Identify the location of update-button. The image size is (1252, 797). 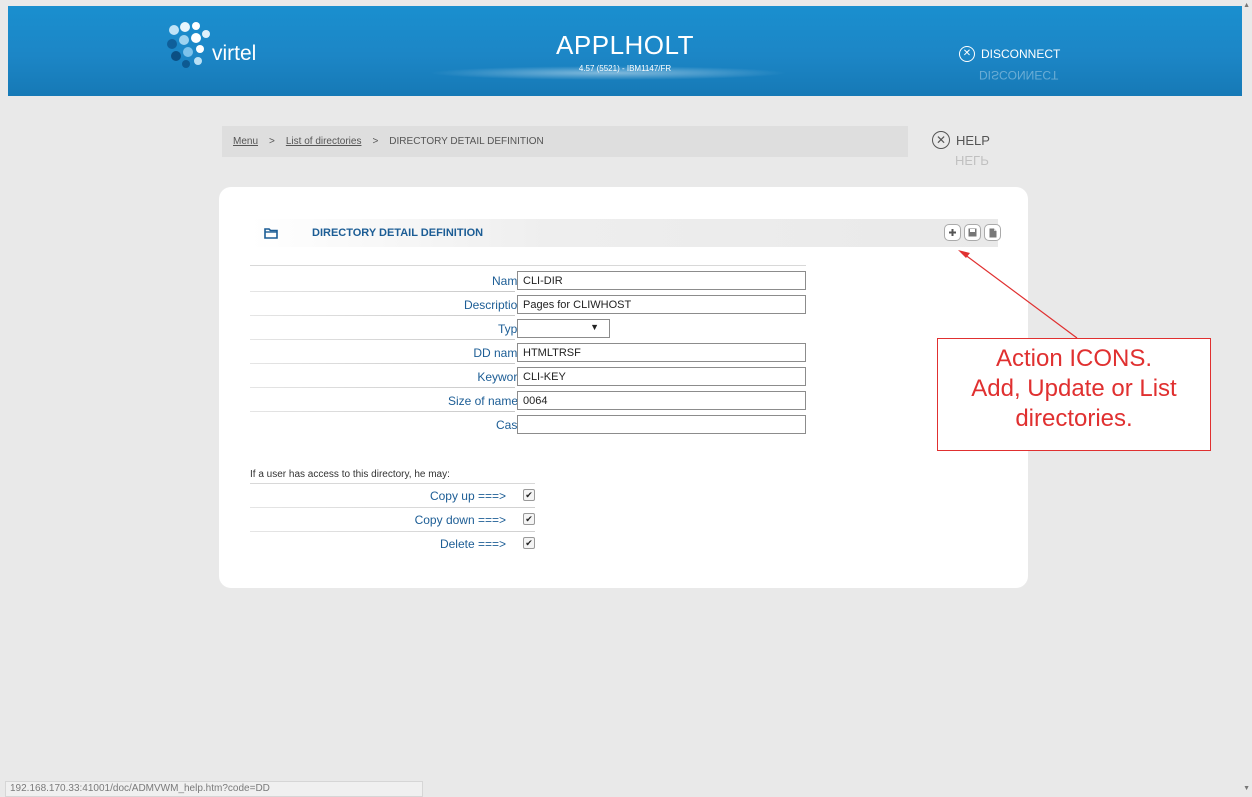
(972, 232).